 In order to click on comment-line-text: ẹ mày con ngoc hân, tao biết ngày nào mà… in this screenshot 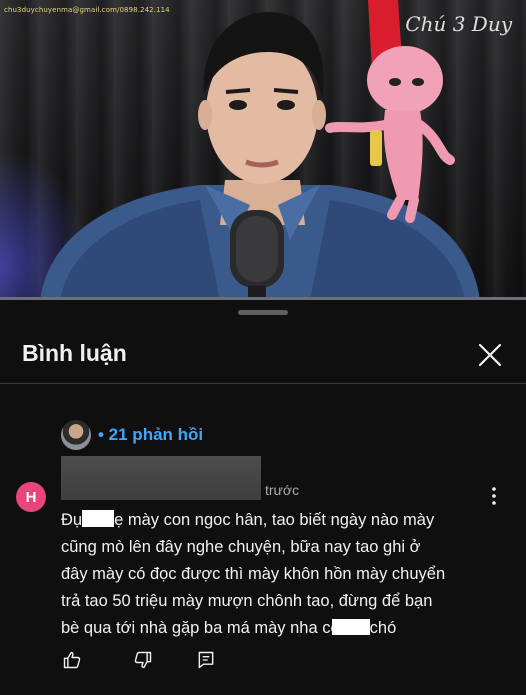, I will do `click(274, 520)`.